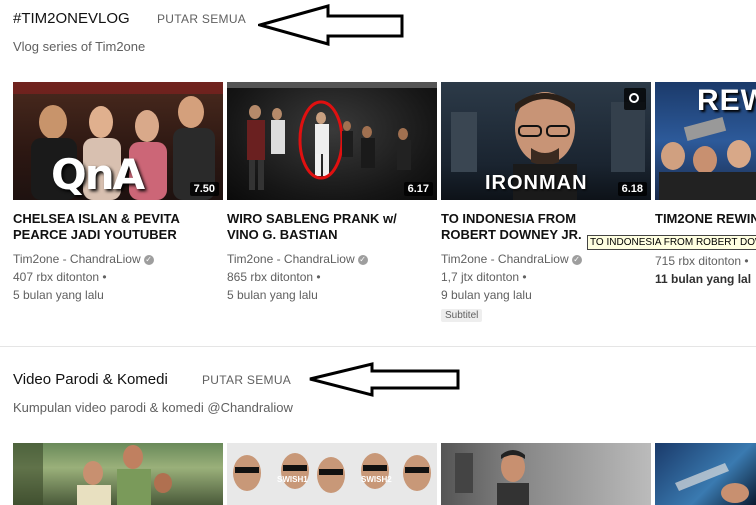 The width and height of the screenshot is (756, 505). I want to click on thumbnail-blue-art, so click(712, 483).